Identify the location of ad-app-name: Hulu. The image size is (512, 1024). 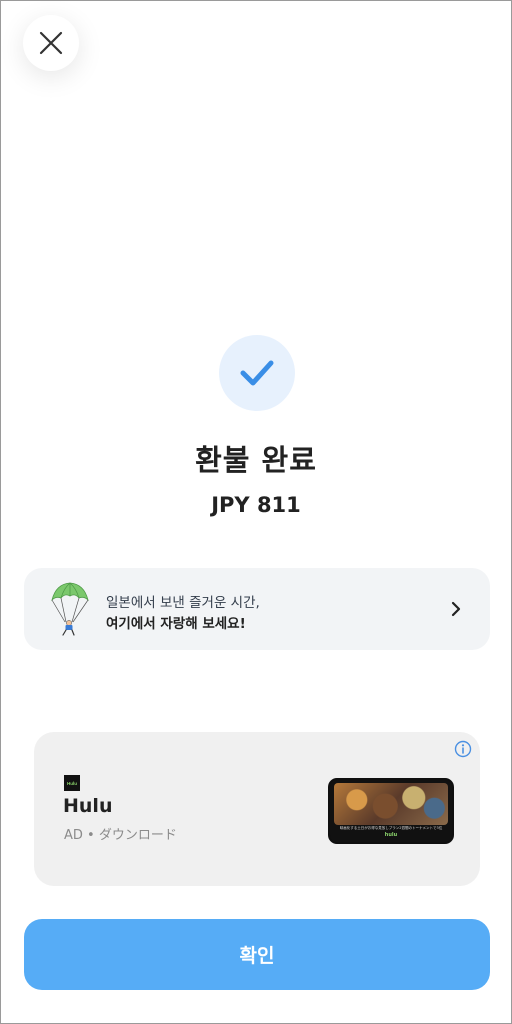
(88, 806).